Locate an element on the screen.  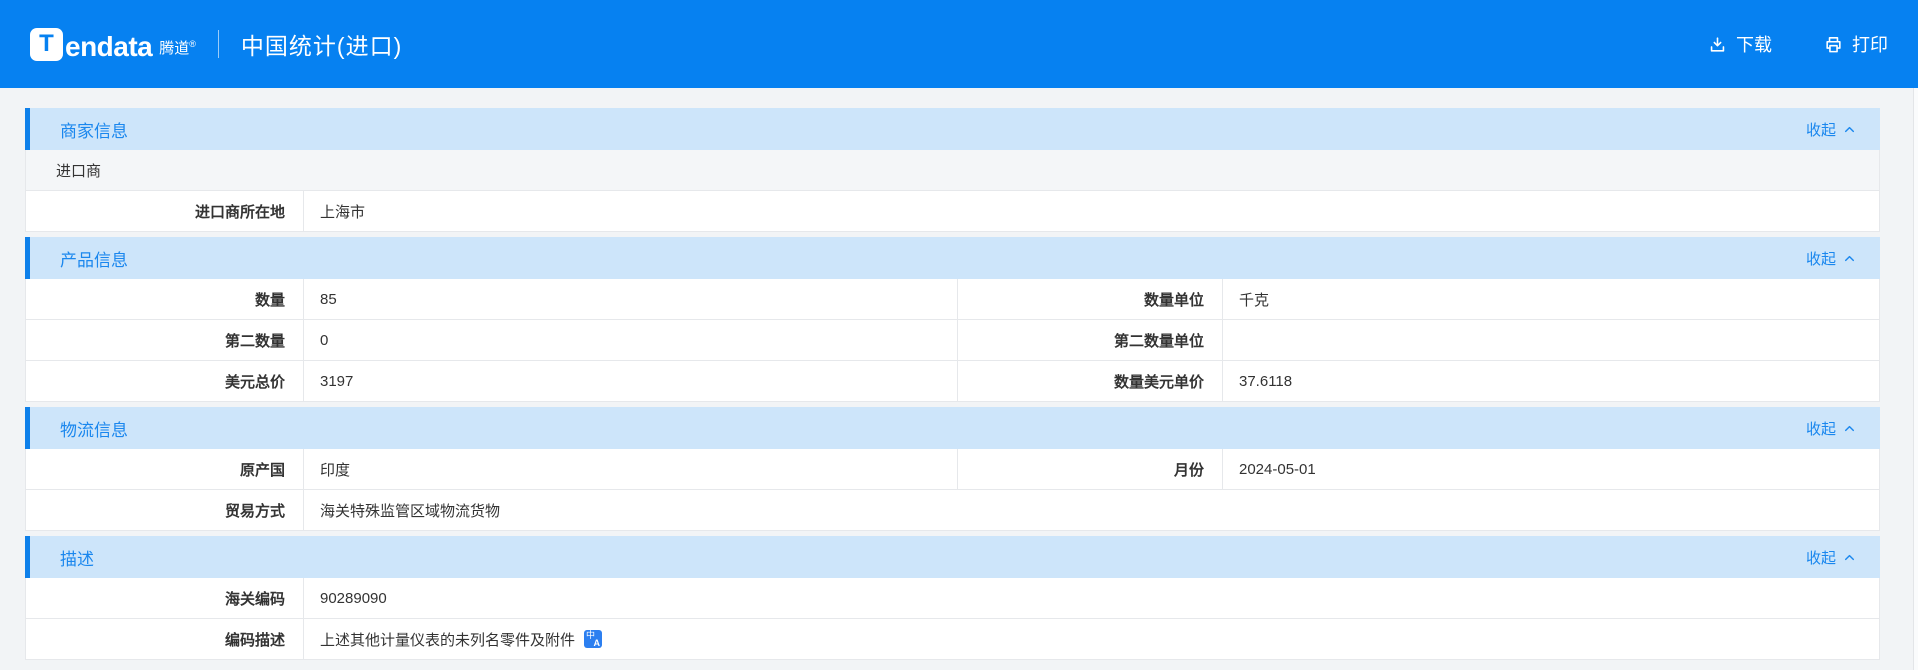
hs-description-label: 编码描述 is located at coordinates (254, 640).